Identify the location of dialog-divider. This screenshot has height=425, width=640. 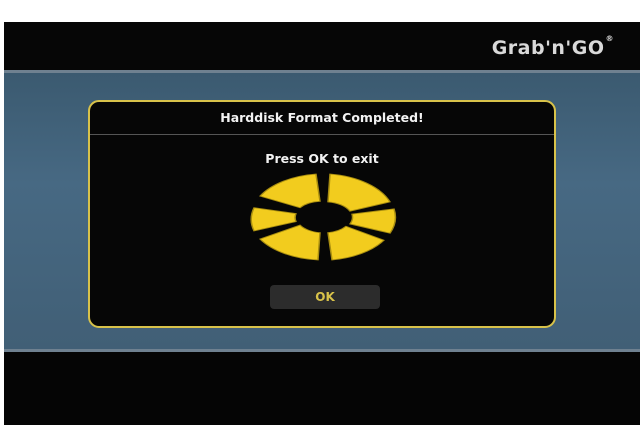
(322, 134).